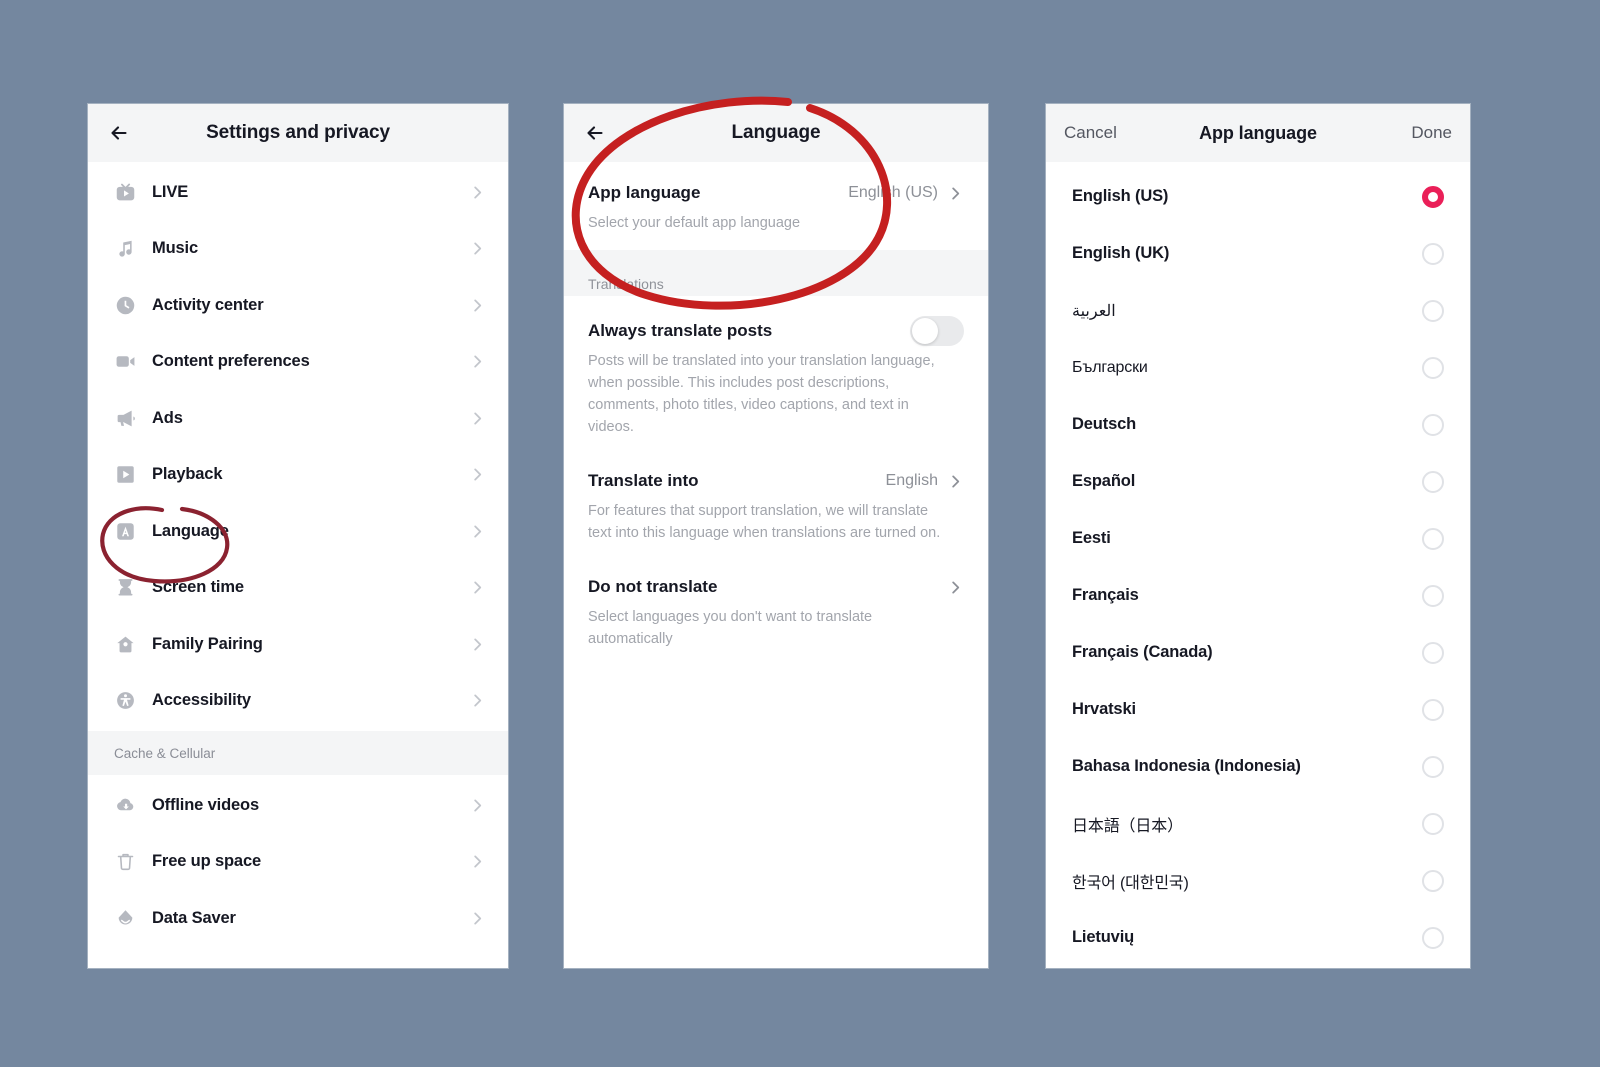 This screenshot has width=1600, height=1067. I want to click on settings-item-music: Music, so click(298, 249).